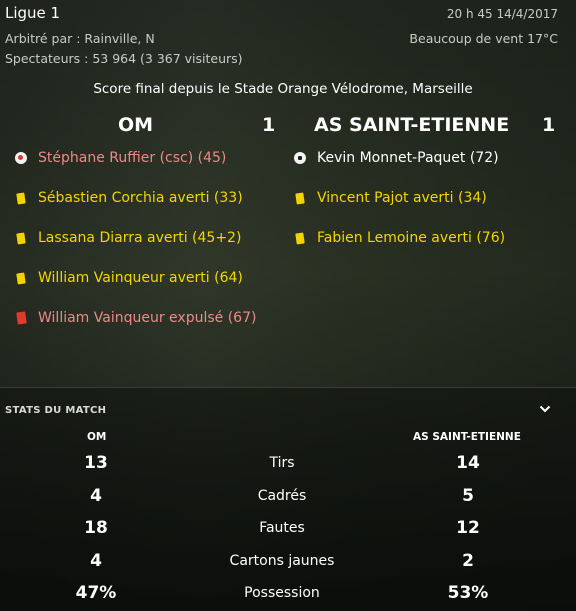  I want to click on home-event-own-goal: Stéphane Ruffier (csc) (45), so click(119, 158).